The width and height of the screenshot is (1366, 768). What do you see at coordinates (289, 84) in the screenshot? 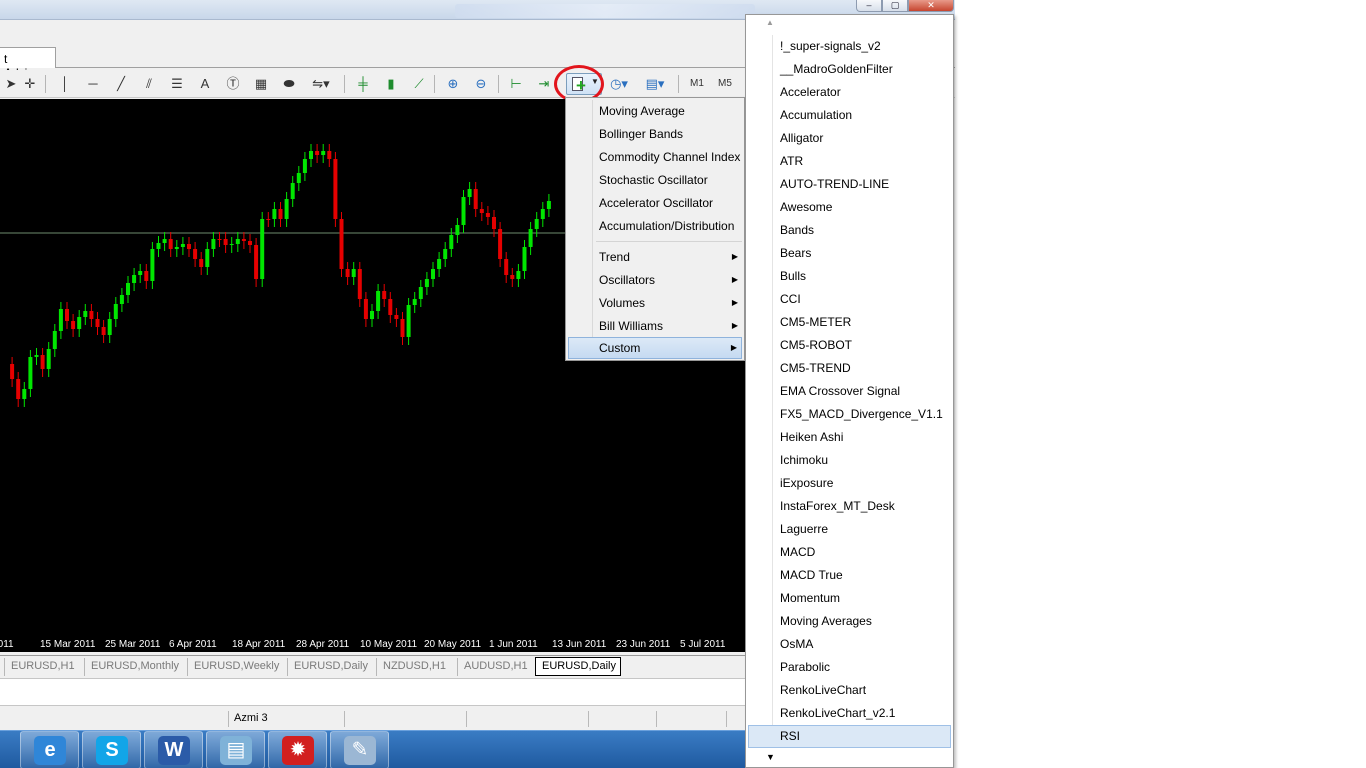
I see `ellipse-icon: ⬬` at bounding box center [289, 84].